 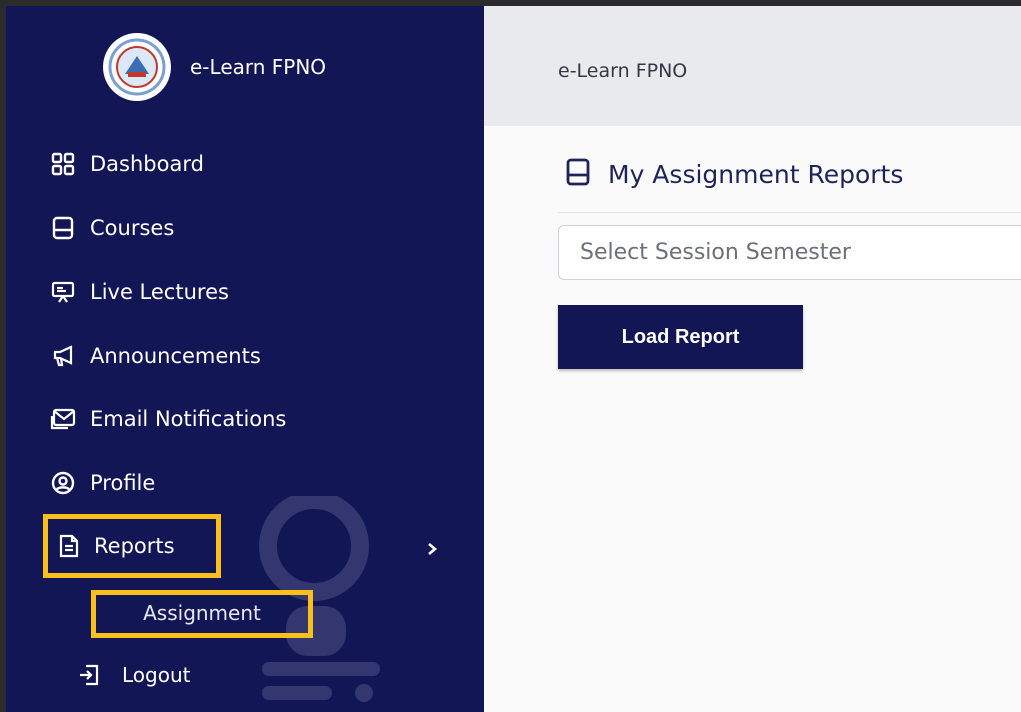 I want to click on page-header: My Assignment Reports, so click(x=734, y=174).